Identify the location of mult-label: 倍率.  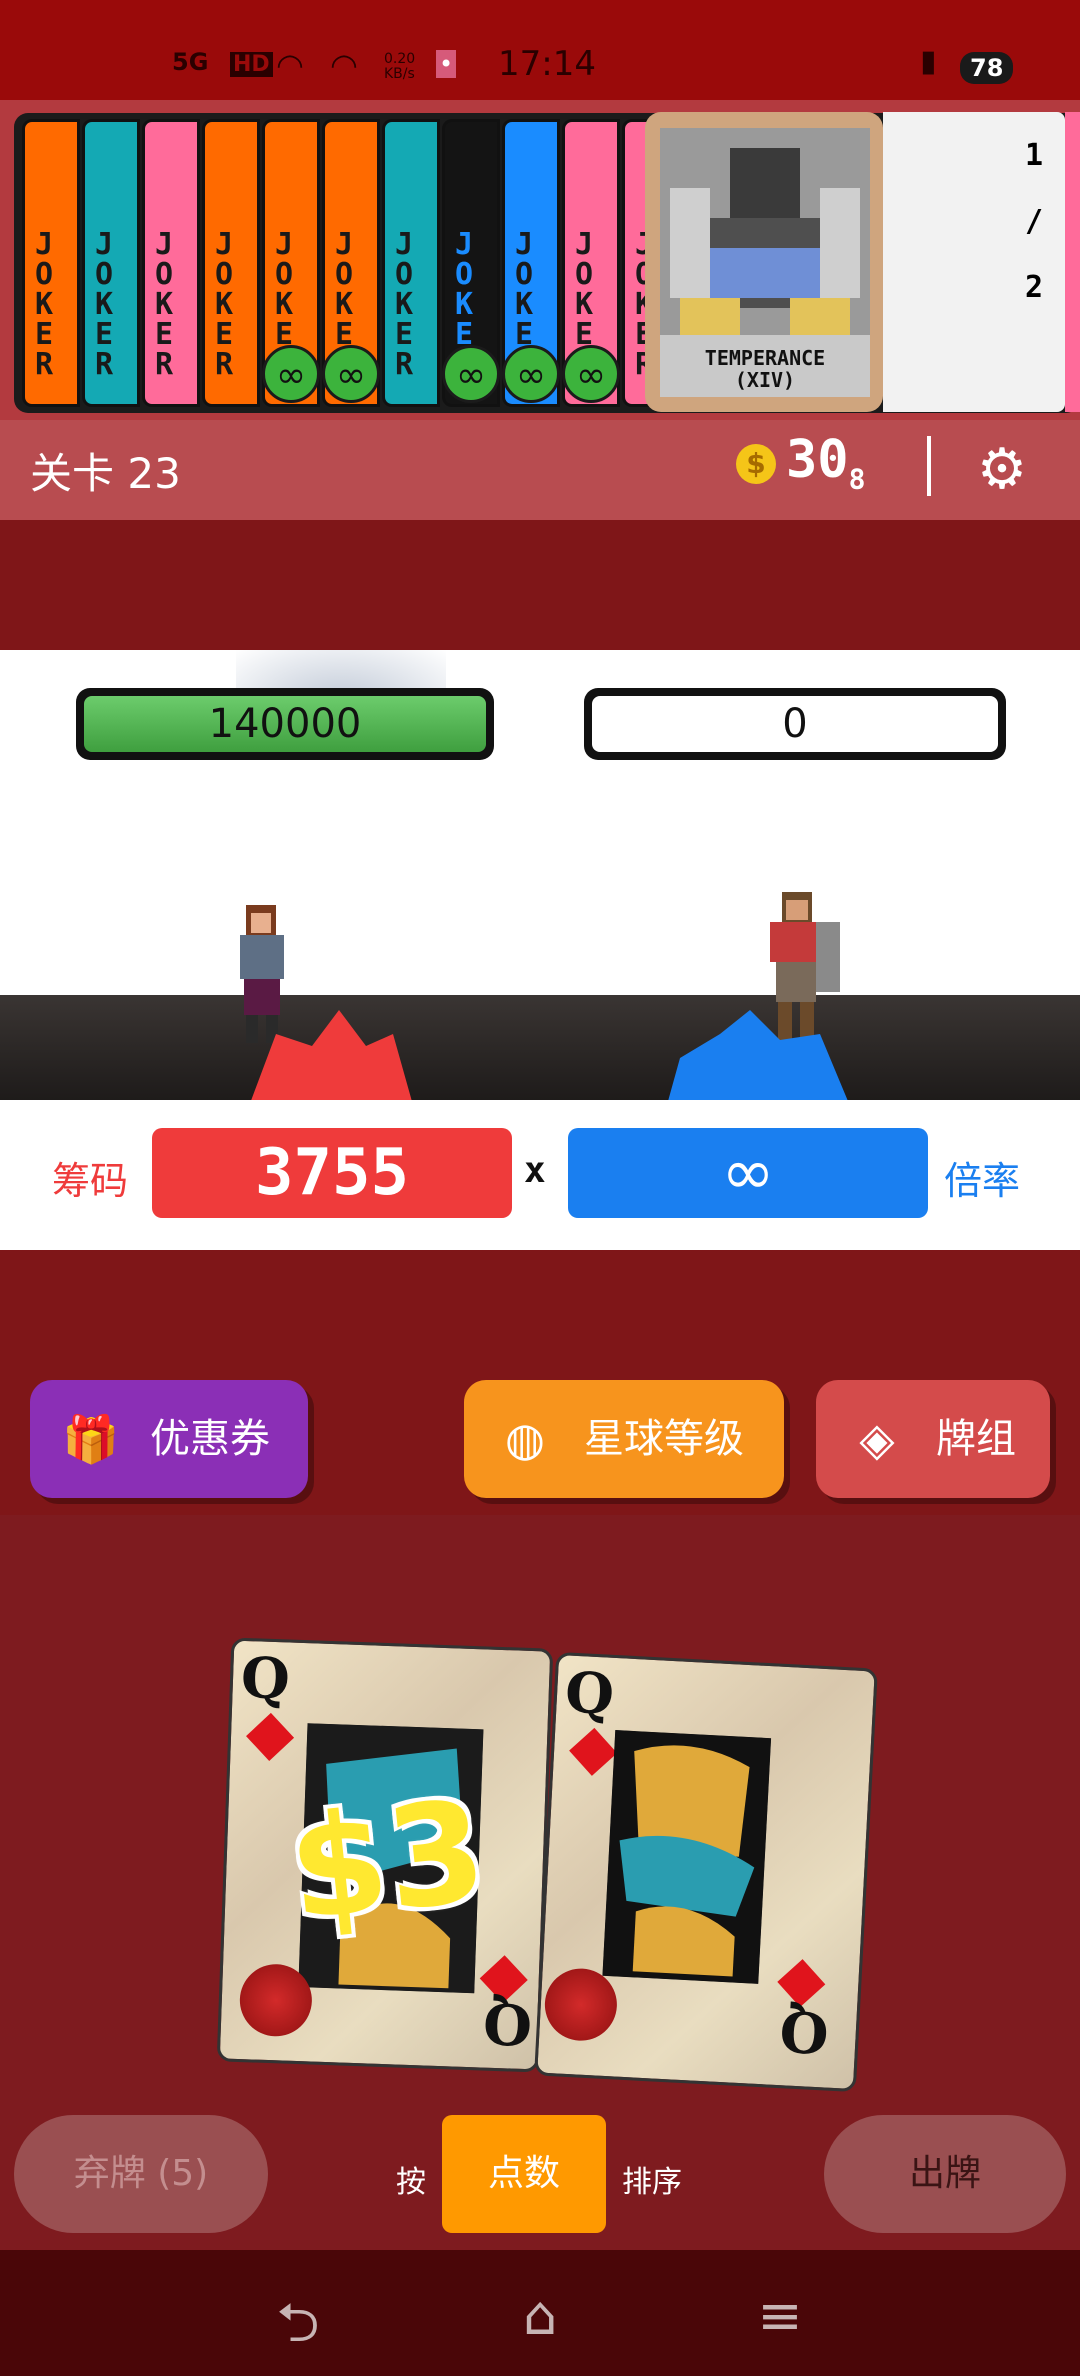
(982, 1181).